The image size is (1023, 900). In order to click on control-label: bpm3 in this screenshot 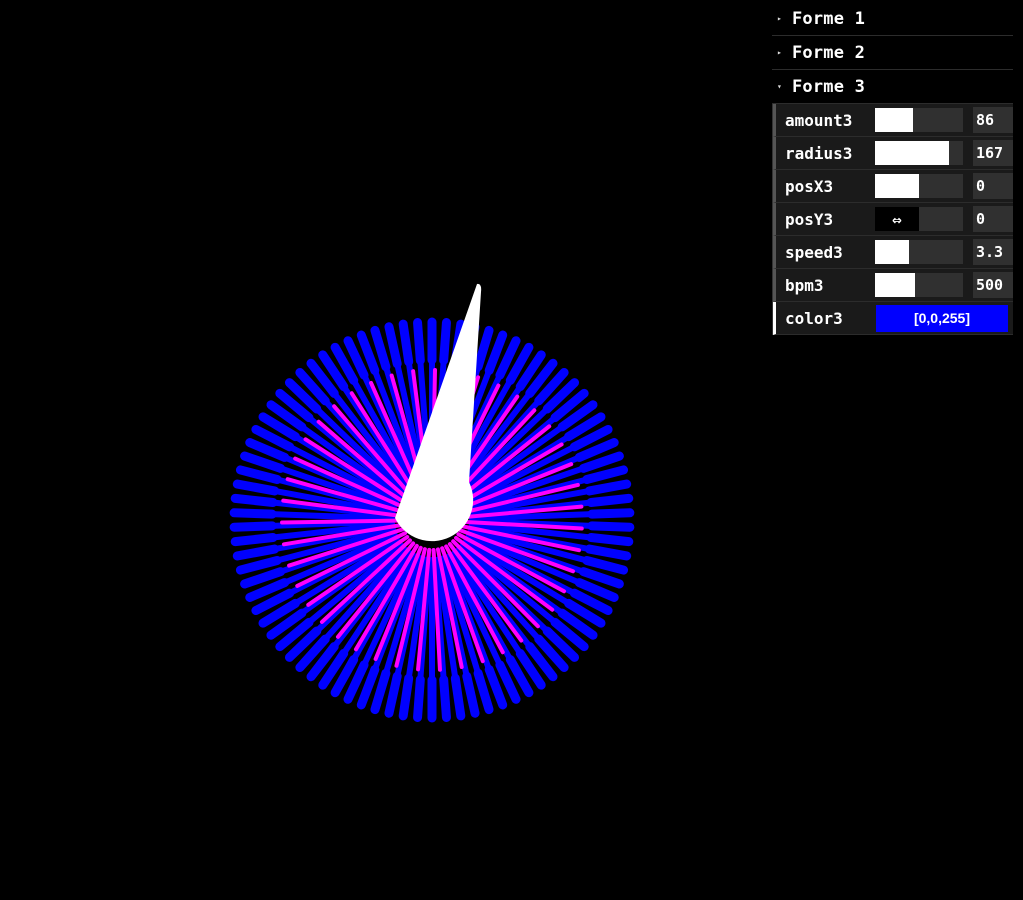, I will do `click(804, 285)`.